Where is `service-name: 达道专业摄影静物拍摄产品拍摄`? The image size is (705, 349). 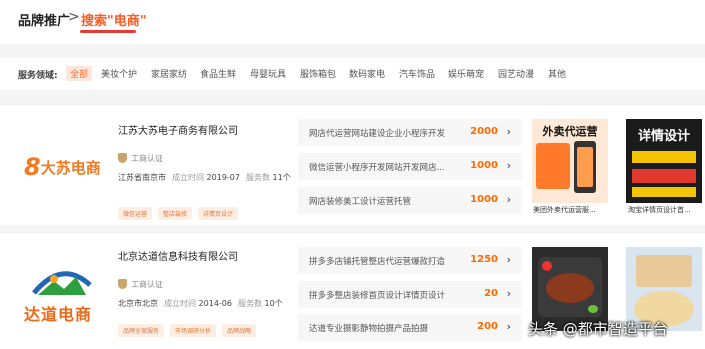 service-name: 达道专业摄影静物拍摄产品拍摄 is located at coordinates (369, 329).